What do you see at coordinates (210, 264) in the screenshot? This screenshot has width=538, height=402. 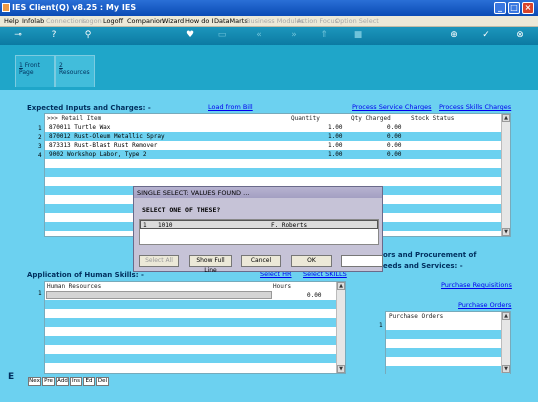 I see `show-full-line-button: Show Full Line` at bounding box center [210, 264].